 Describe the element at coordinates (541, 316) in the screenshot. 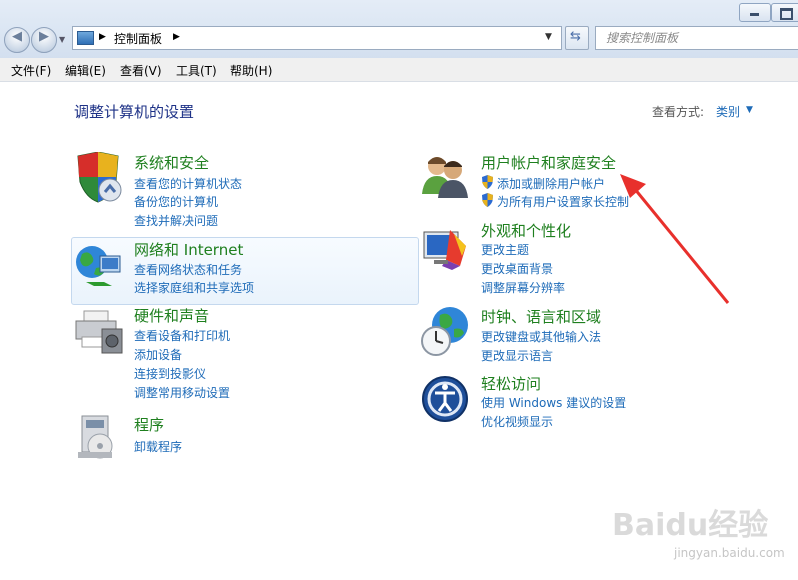

I see `category-clock-language-region: 时钟、语言和区域` at that location.